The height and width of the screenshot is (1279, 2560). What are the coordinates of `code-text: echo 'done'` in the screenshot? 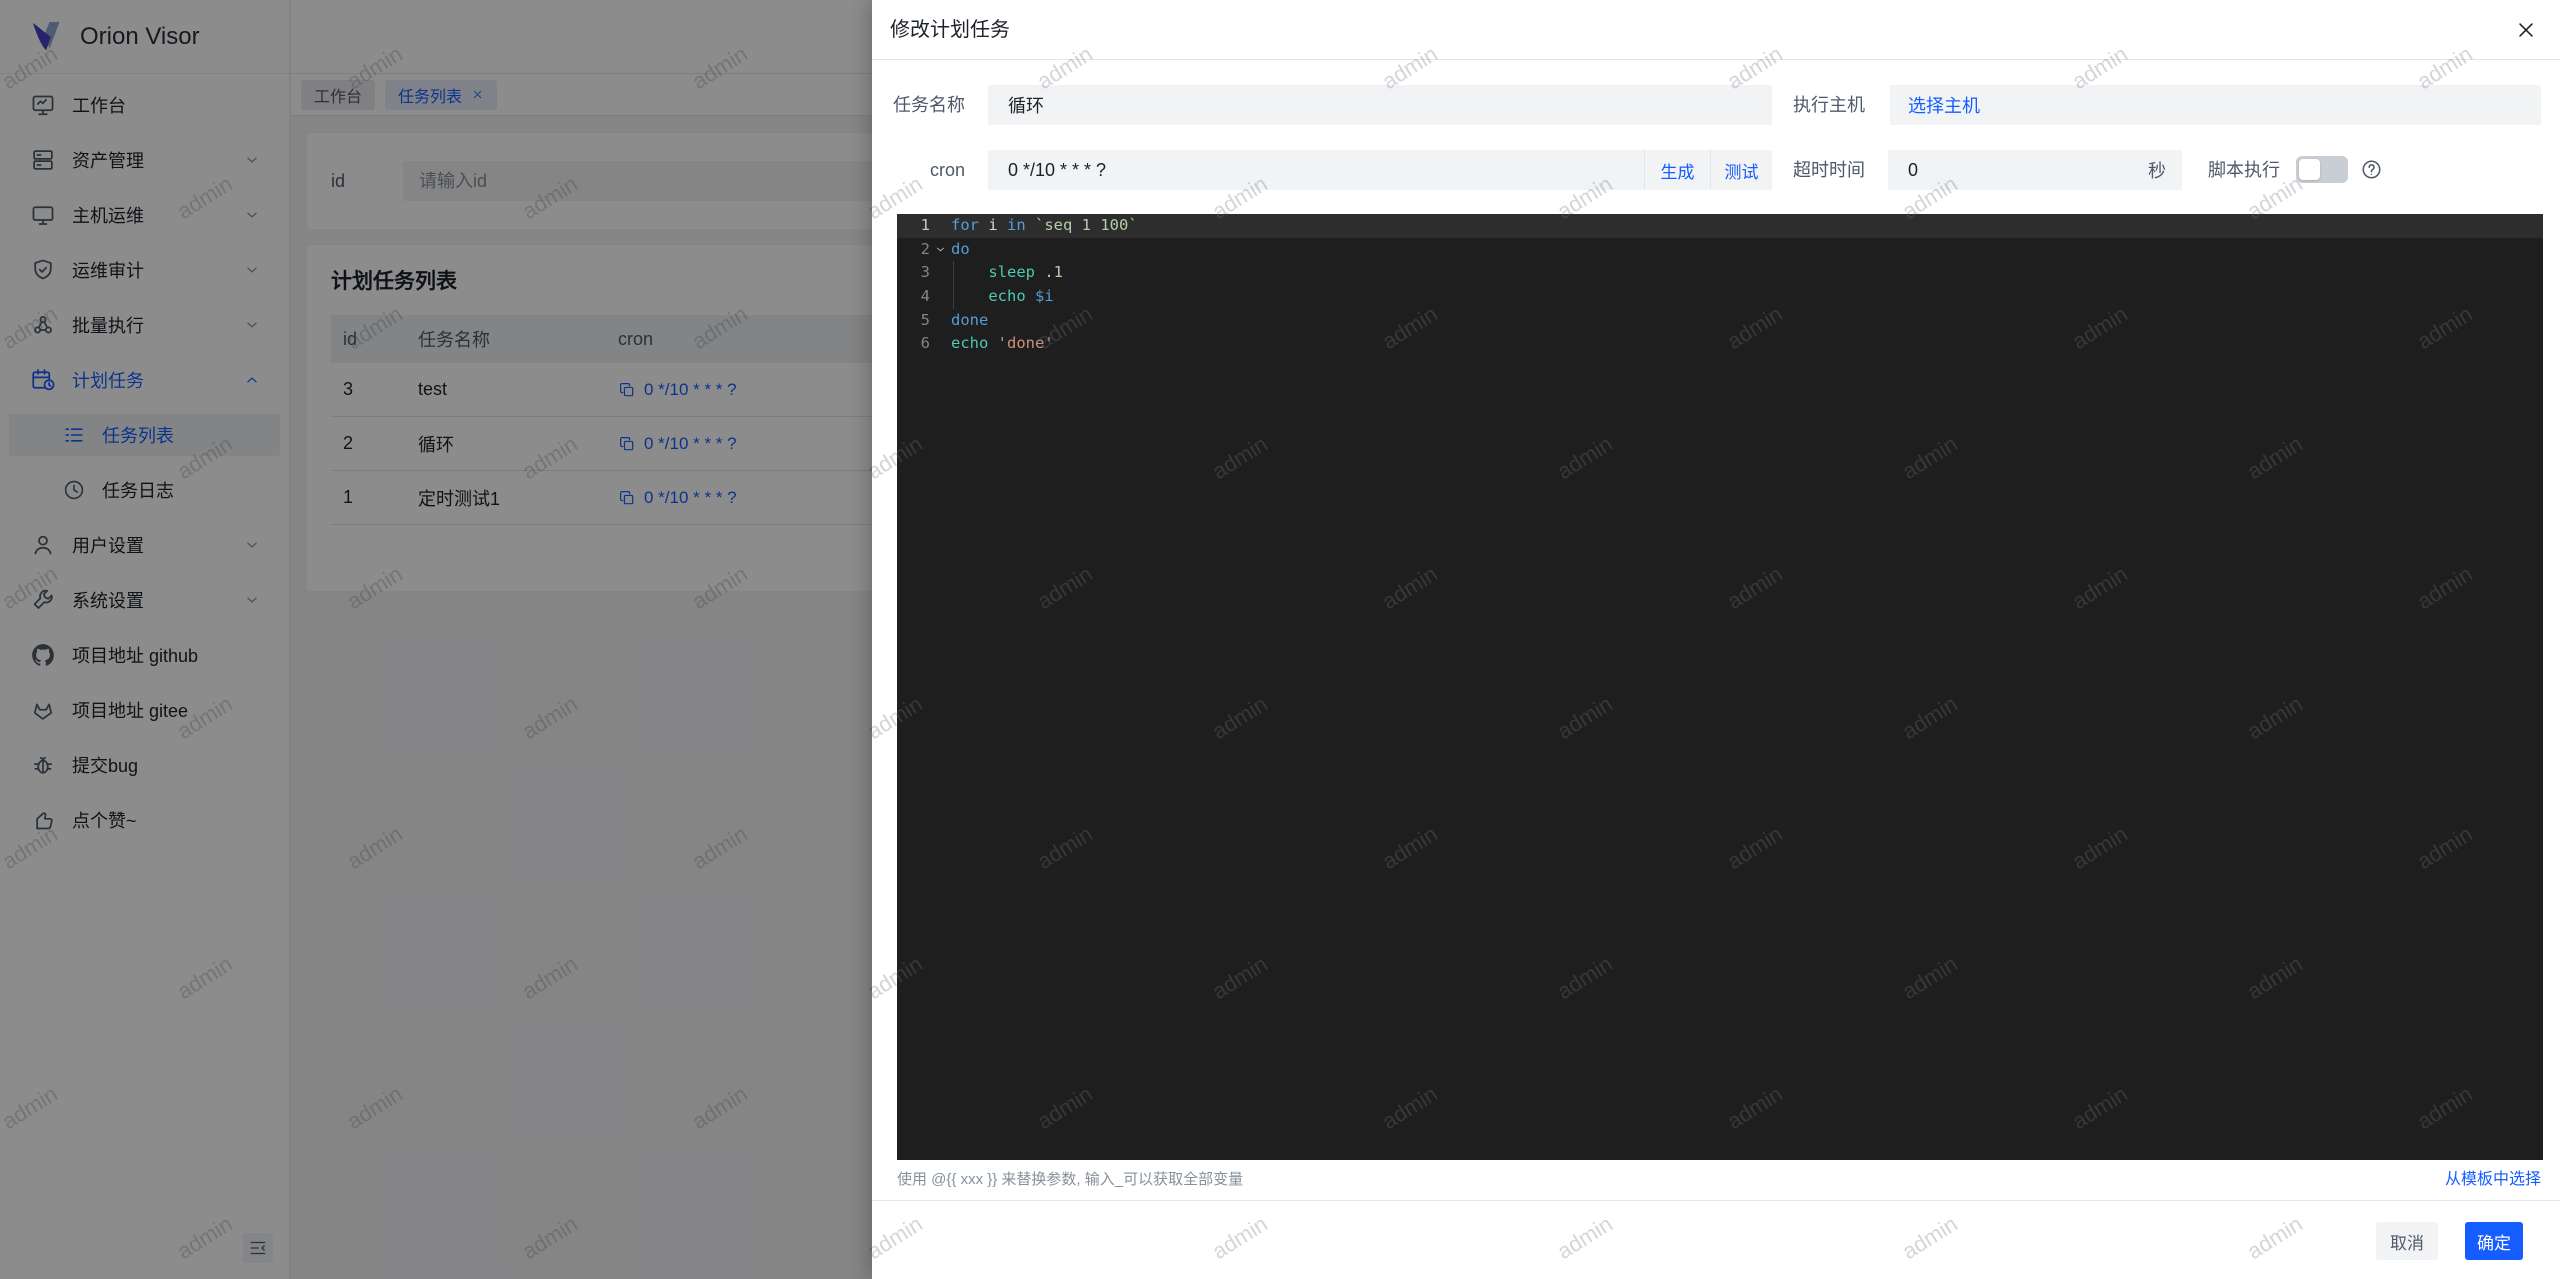 It's located at (1002, 343).